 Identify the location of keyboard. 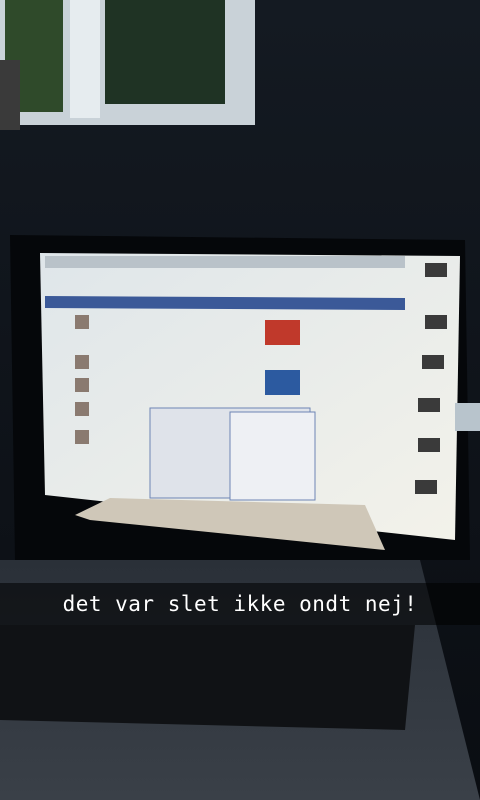
(207, 677).